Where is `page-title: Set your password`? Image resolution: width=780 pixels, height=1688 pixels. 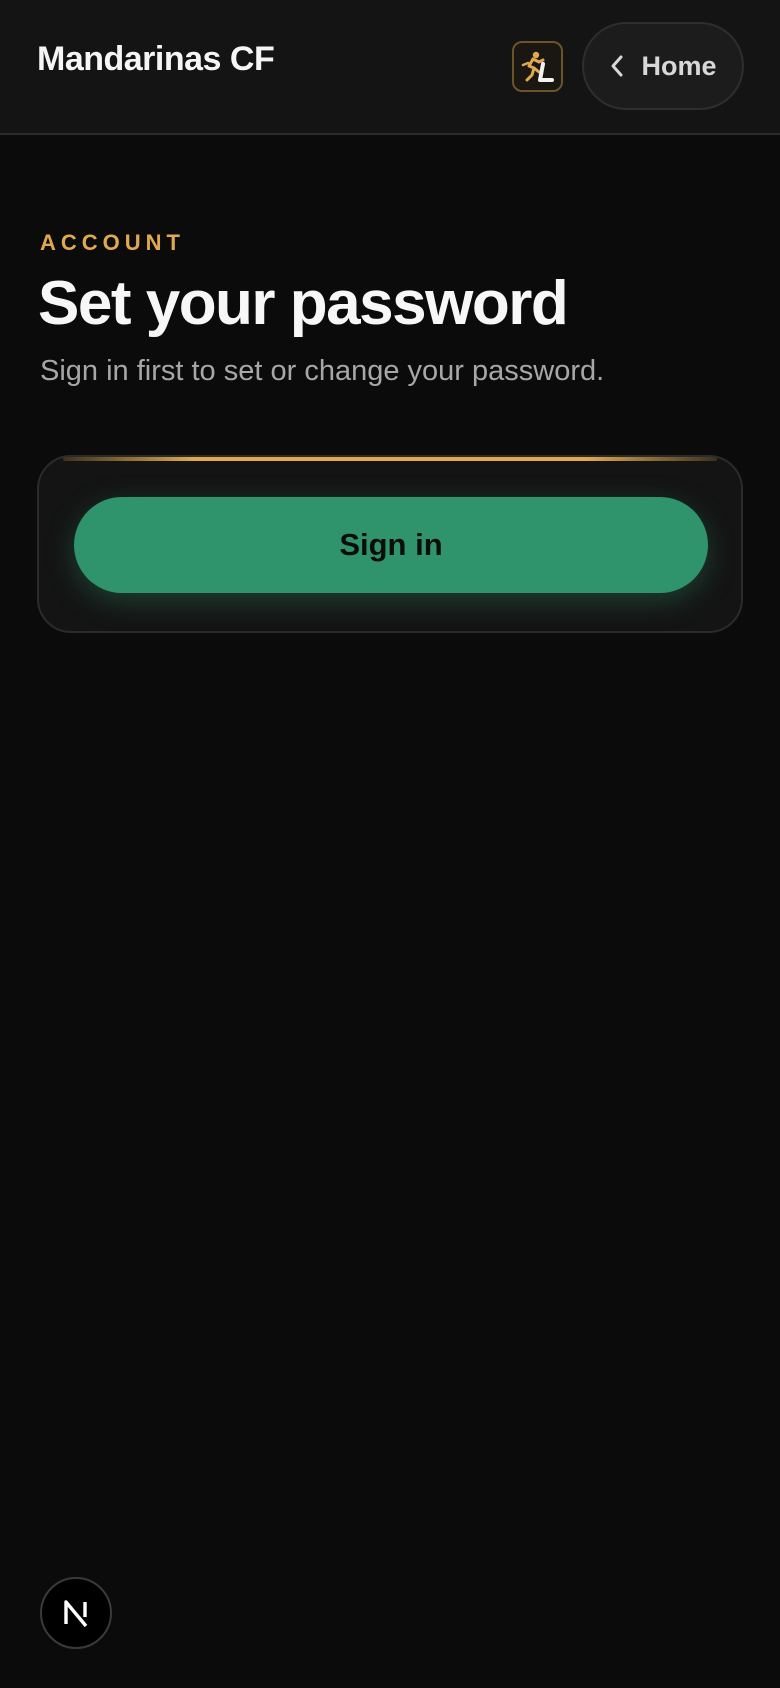 page-title: Set your password is located at coordinates (303, 303).